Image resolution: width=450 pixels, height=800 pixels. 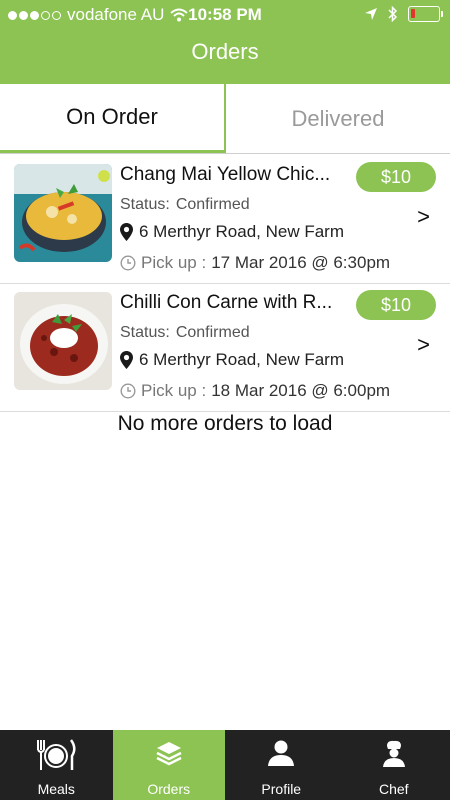 What do you see at coordinates (338, 118) in the screenshot?
I see `tab-delivered: Delivered` at bounding box center [338, 118].